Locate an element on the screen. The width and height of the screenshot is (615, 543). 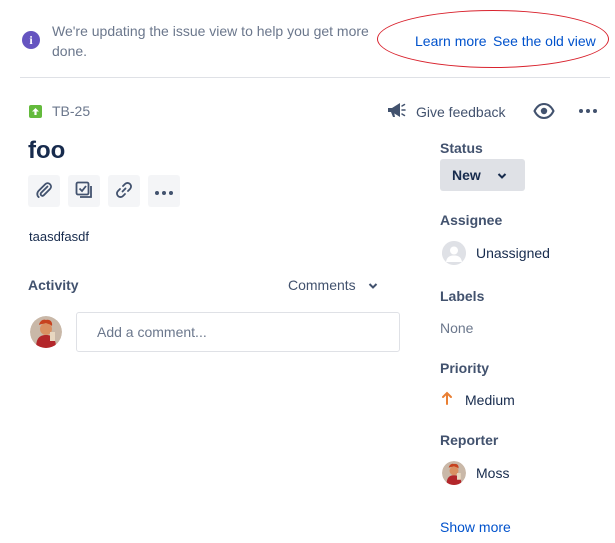
reporter-label: Reporter is located at coordinates (469, 440).